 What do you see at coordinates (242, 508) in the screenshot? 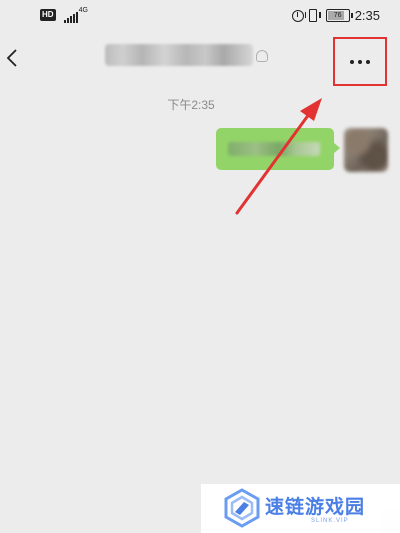
I see `watermark-logo-icon` at bounding box center [242, 508].